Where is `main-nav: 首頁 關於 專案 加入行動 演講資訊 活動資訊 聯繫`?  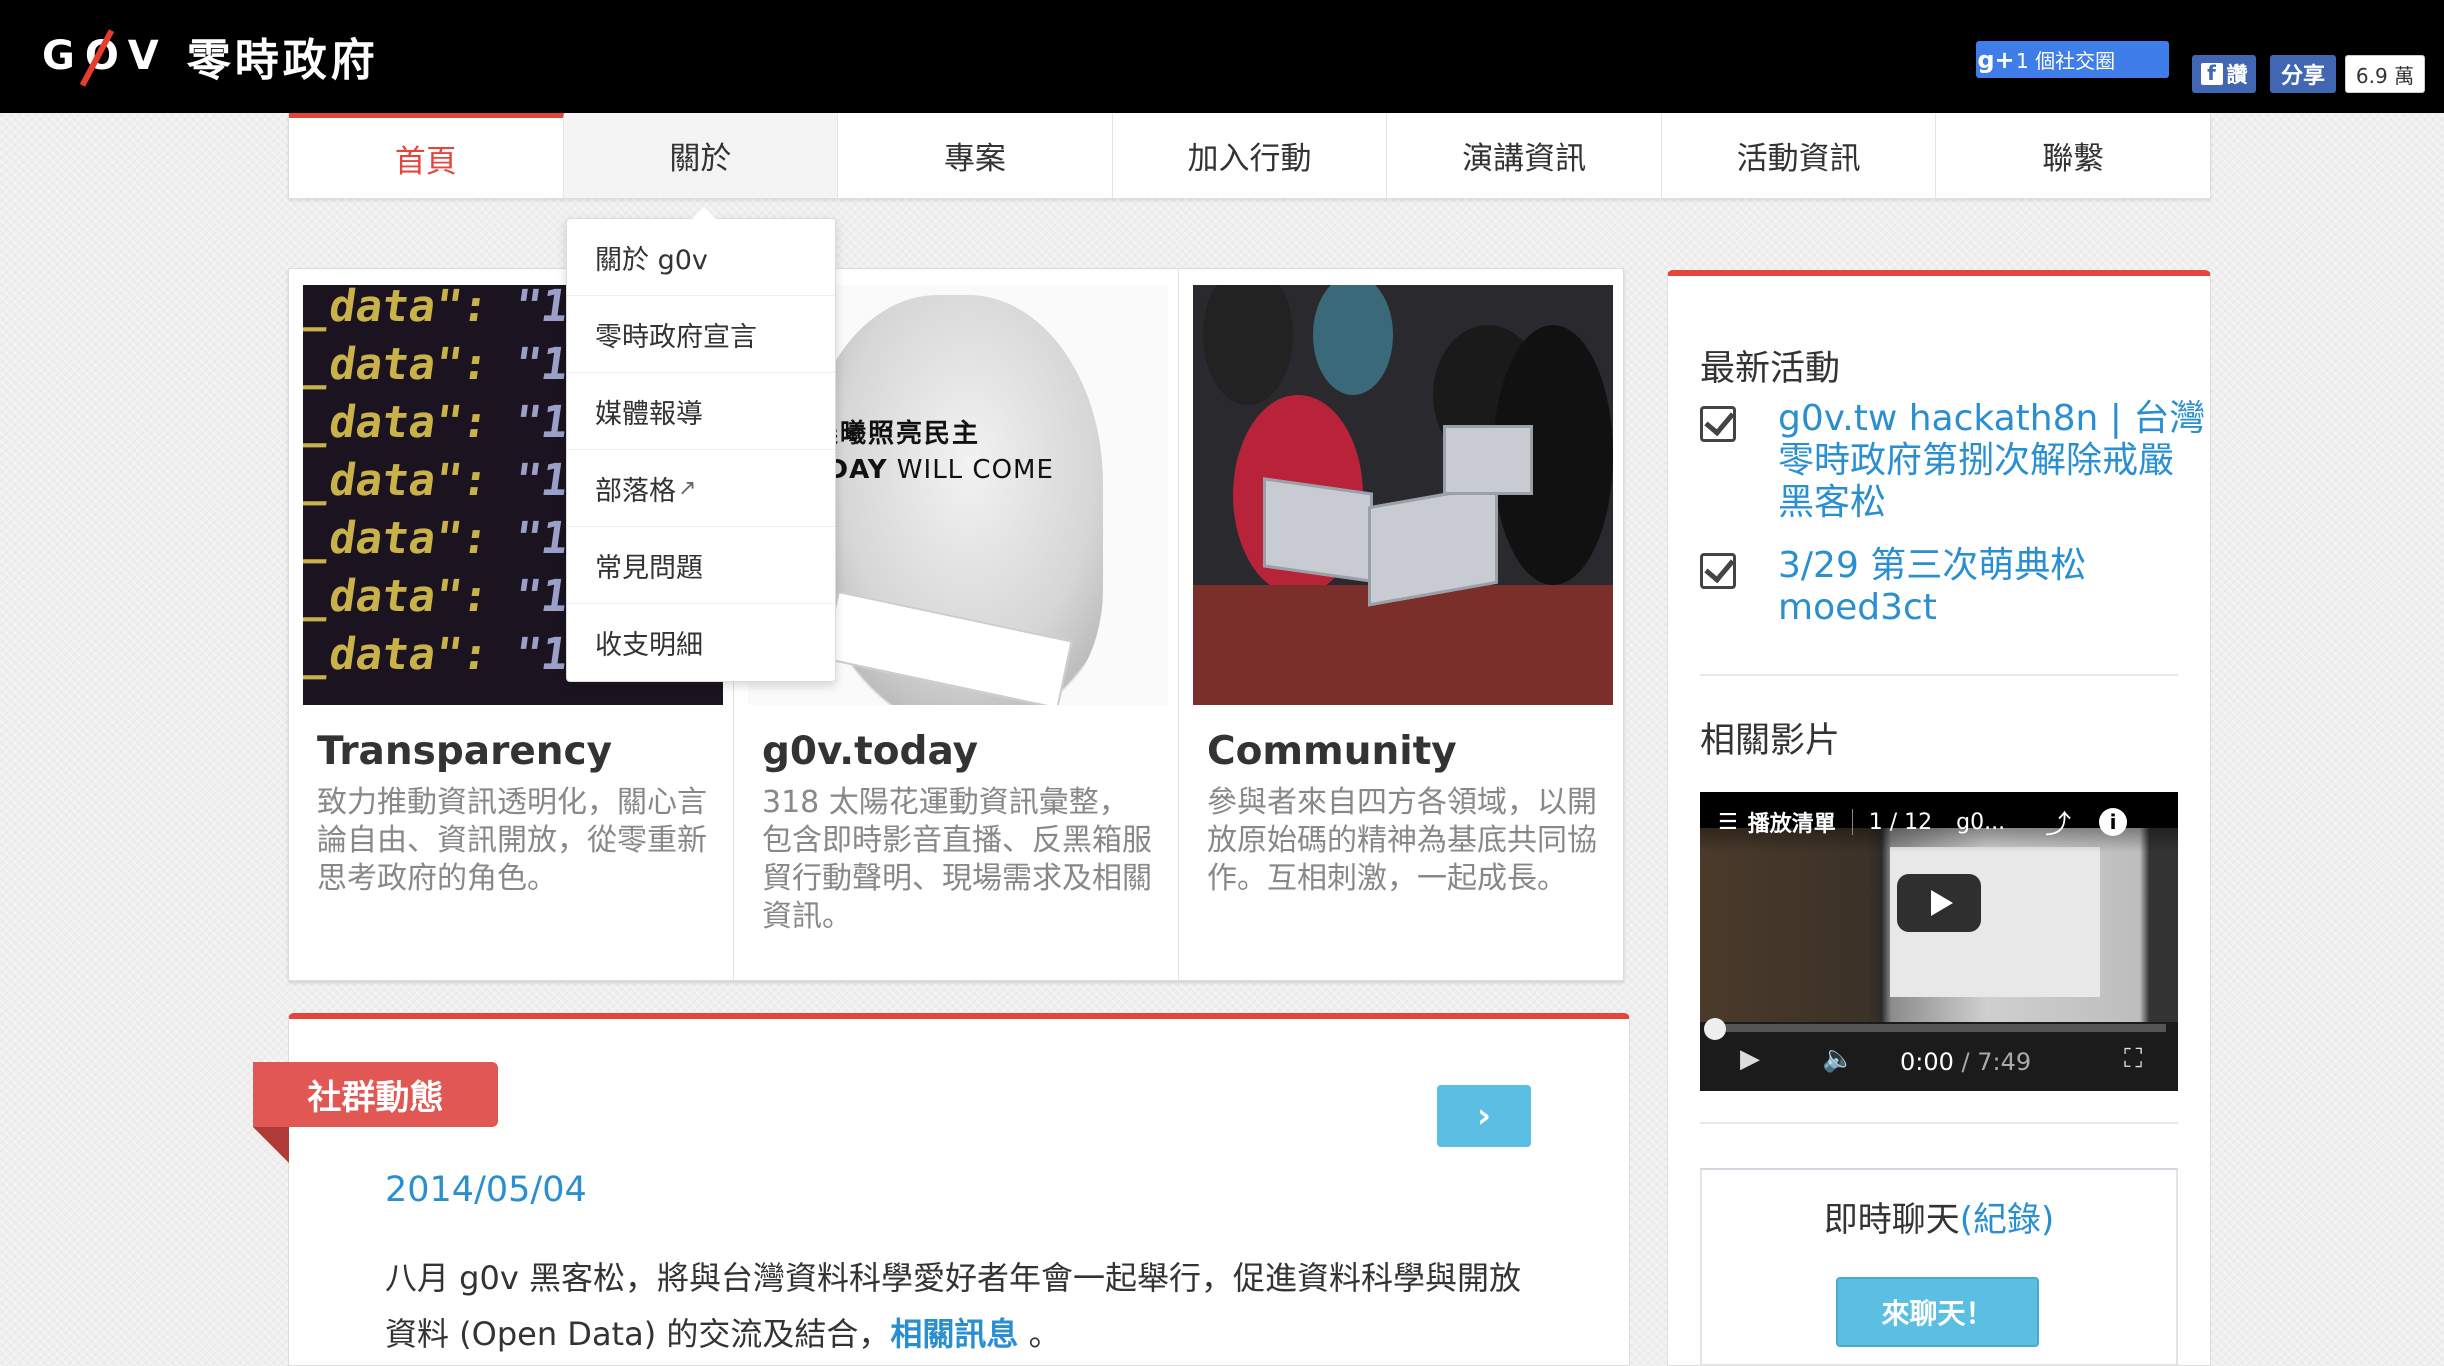
main-nav: 首頁 關於 專案 加入行動 演講資訊 活動資訊 聯繫 is located at coordinates (1249, 156).